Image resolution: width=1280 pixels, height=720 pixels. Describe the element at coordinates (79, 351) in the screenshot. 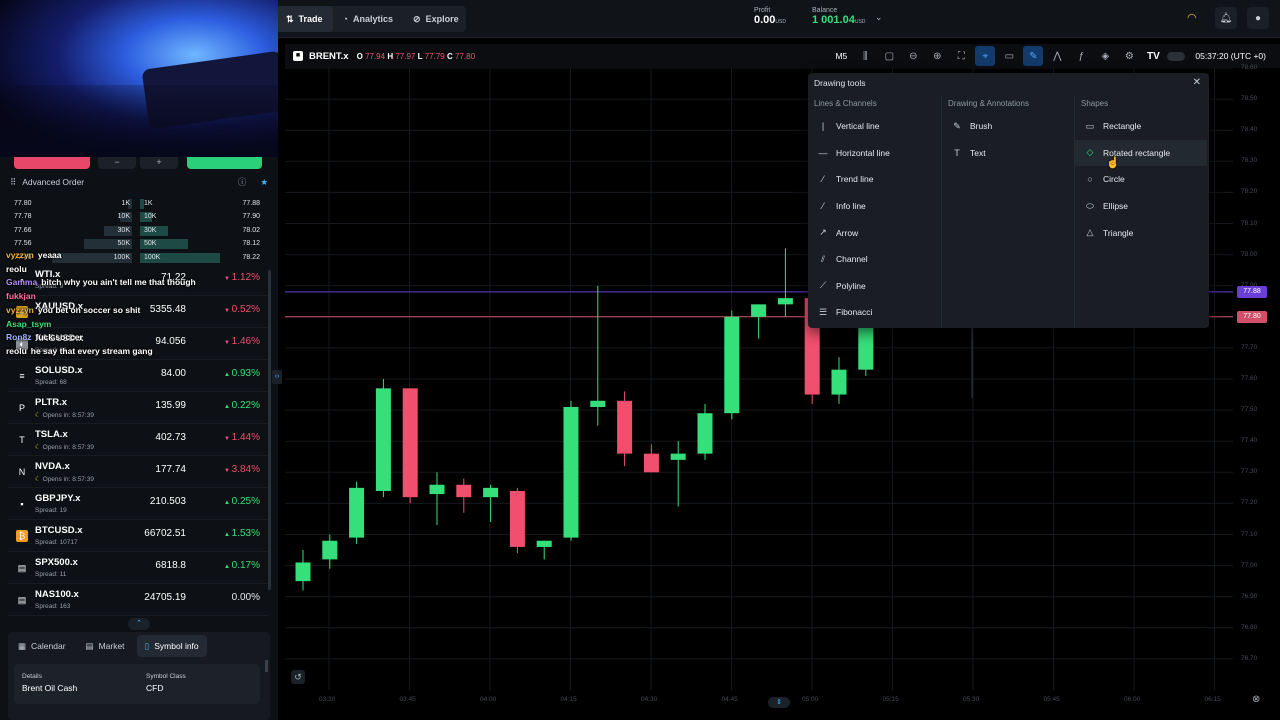

I see `chat-message: reolu he say that every stream gang` at that location.